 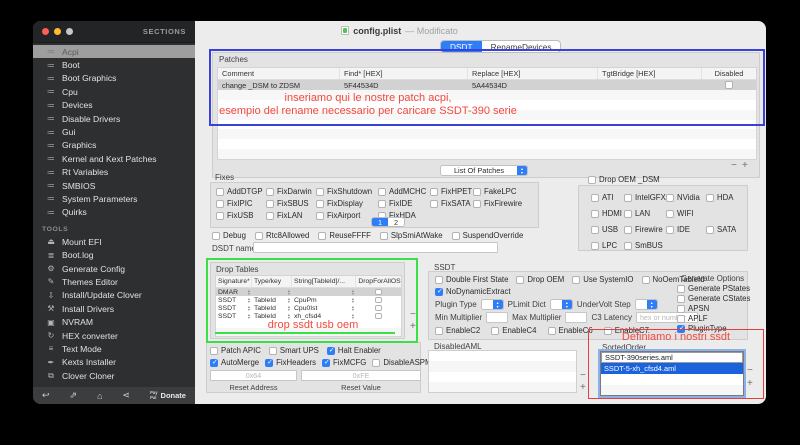 What do you see at coordinates (583, 376) in the screenshot?
I see `remove-disabled-aml-button: −` at bounding box center [583, 376].